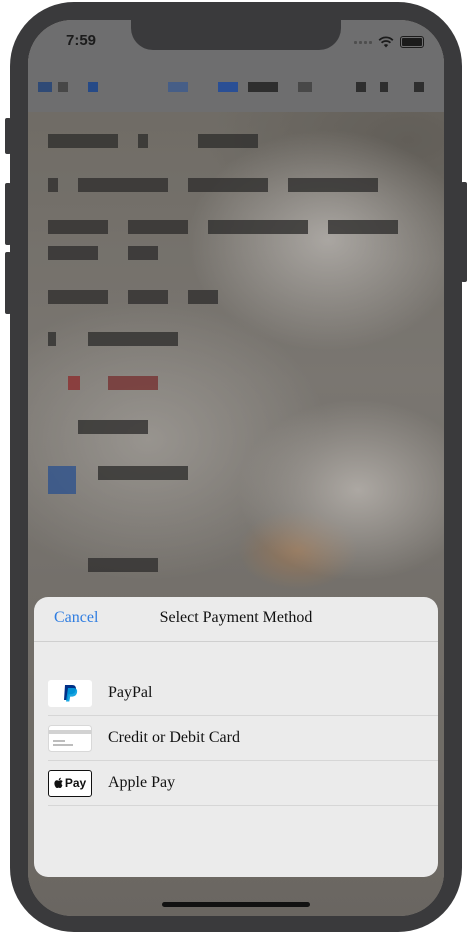 The image size is (472, 936). I want to click on credit-card-icon, so click(70, 738).